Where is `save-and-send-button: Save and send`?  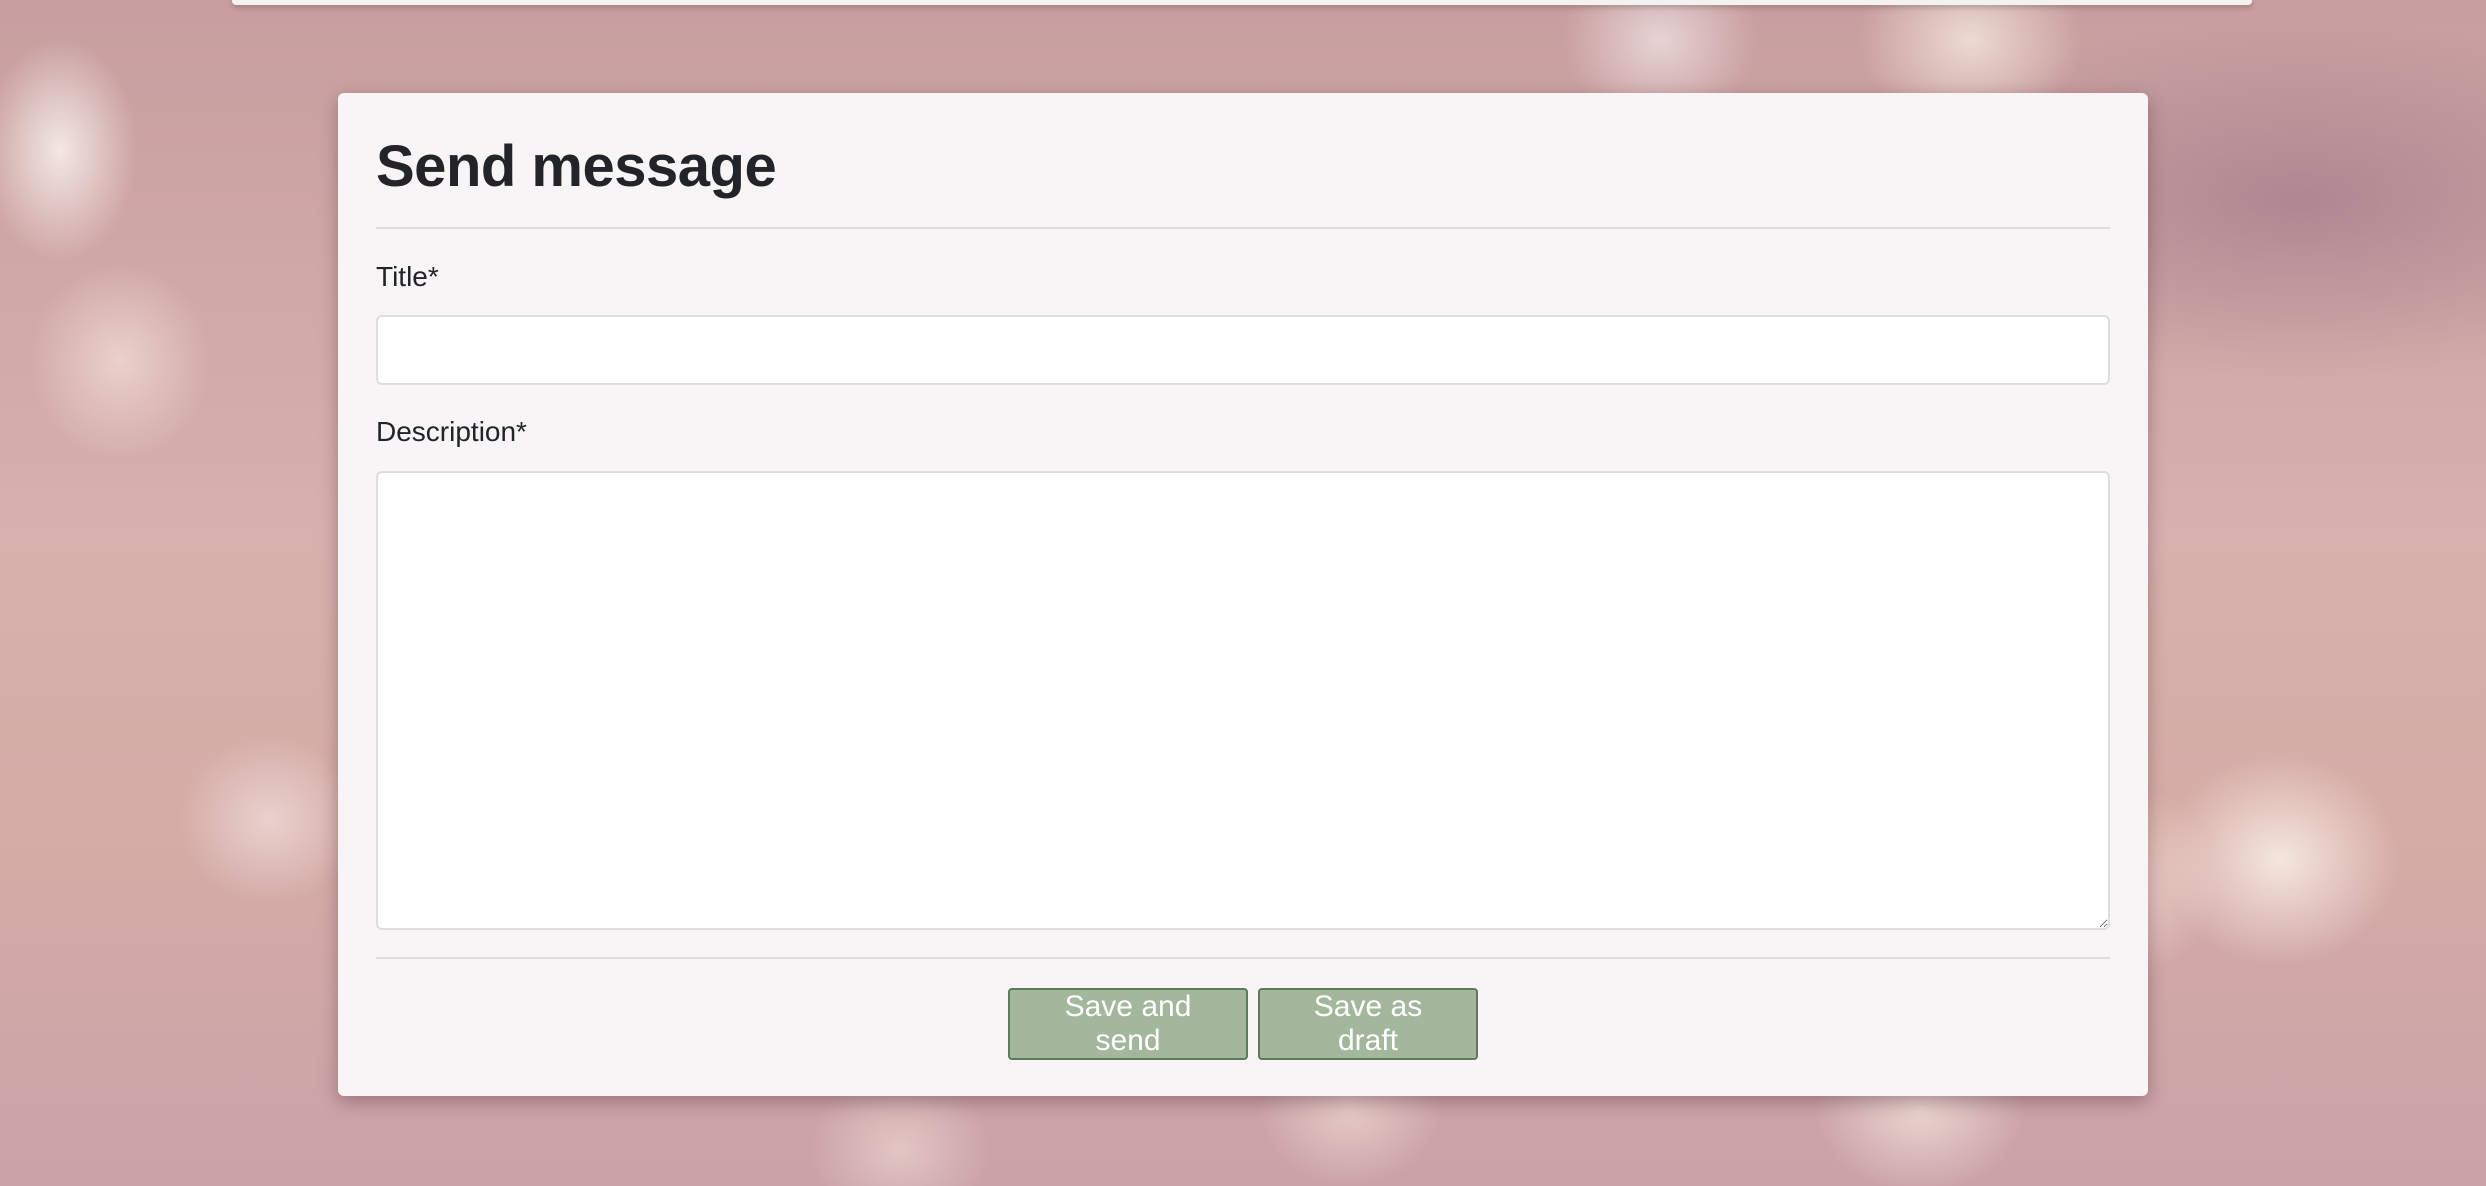 save-and-send-button: Save and send is located at coordinates (1128, 1024).